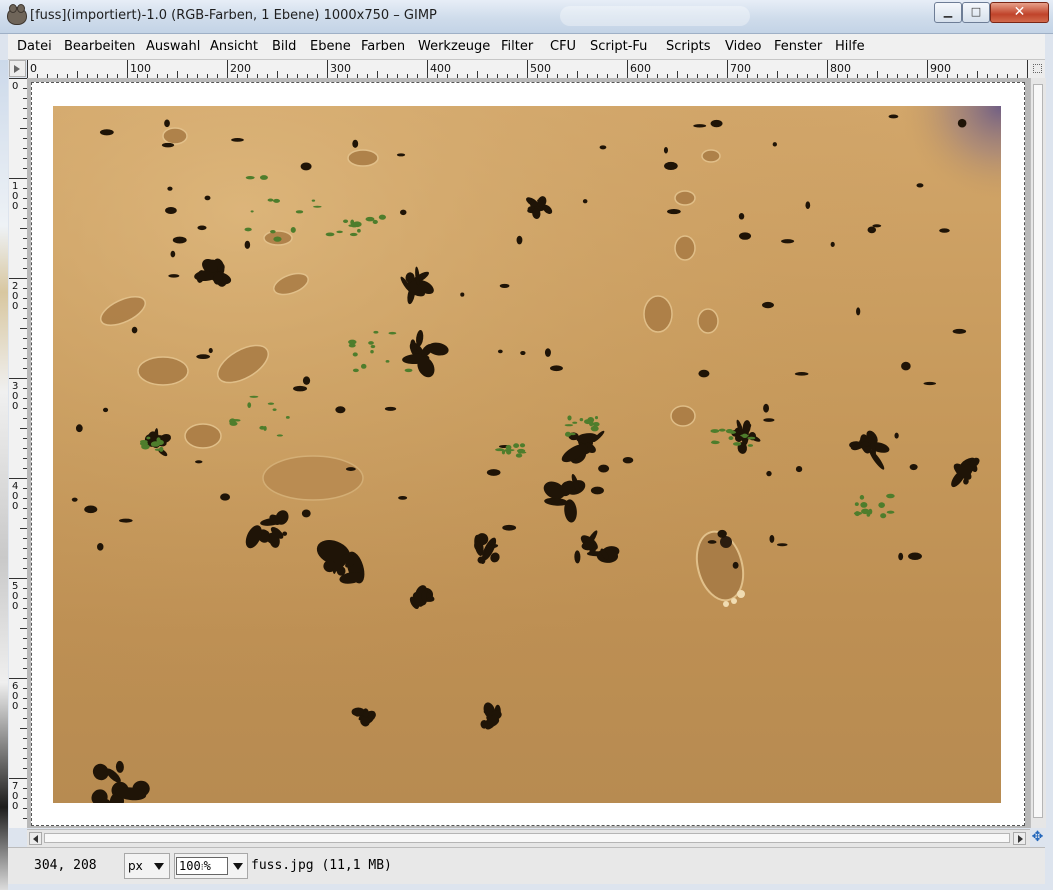  Describe the element at coordinates (798, 46) in the screenshot. I see `menu-fenster: Fenster` at that location.